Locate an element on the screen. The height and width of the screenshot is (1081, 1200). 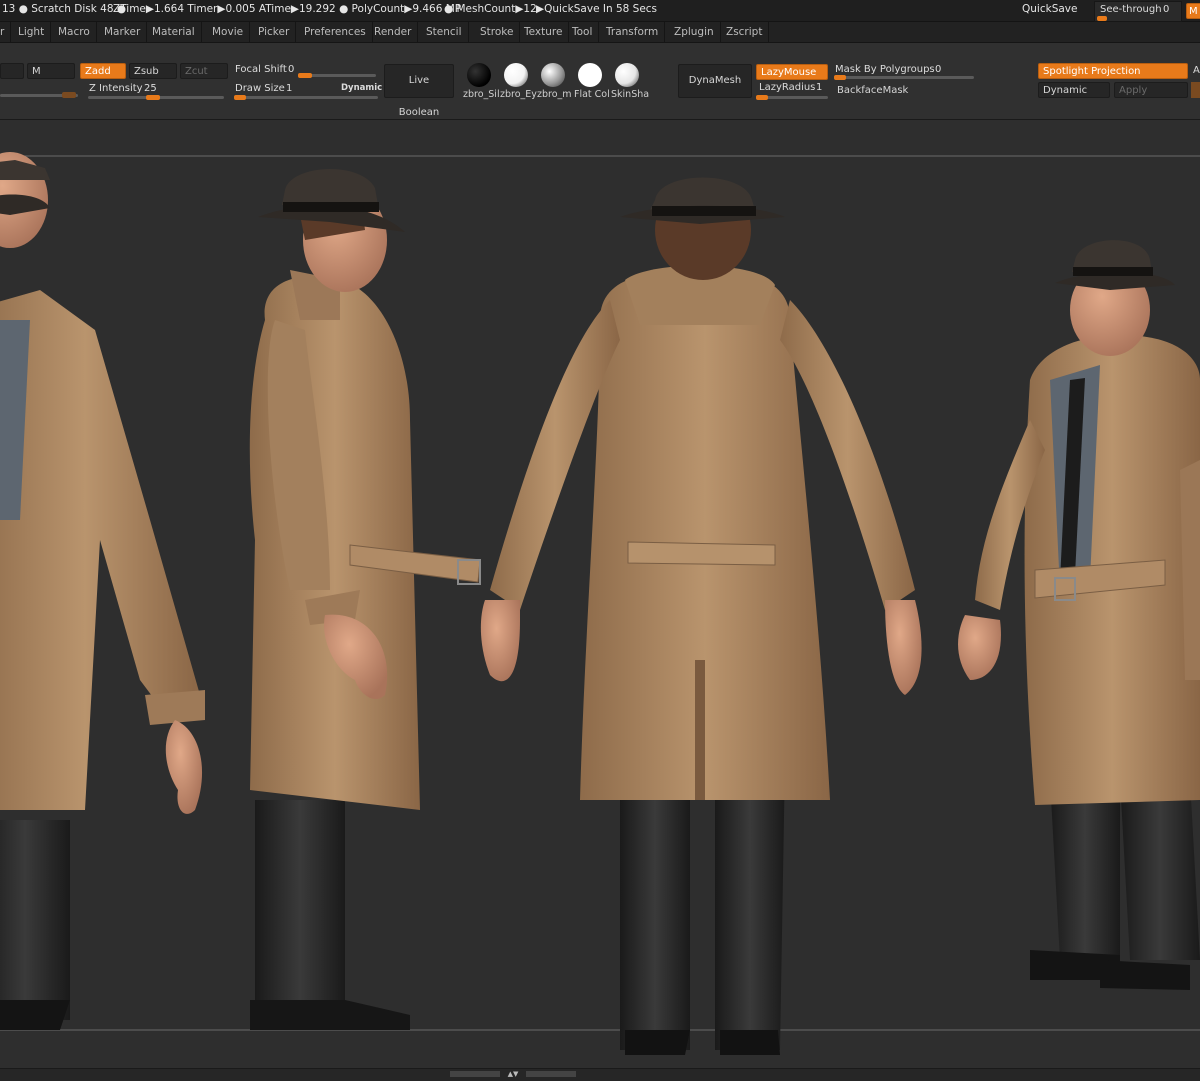
rgb-intensity-handle is located at coordinates (69, 95).